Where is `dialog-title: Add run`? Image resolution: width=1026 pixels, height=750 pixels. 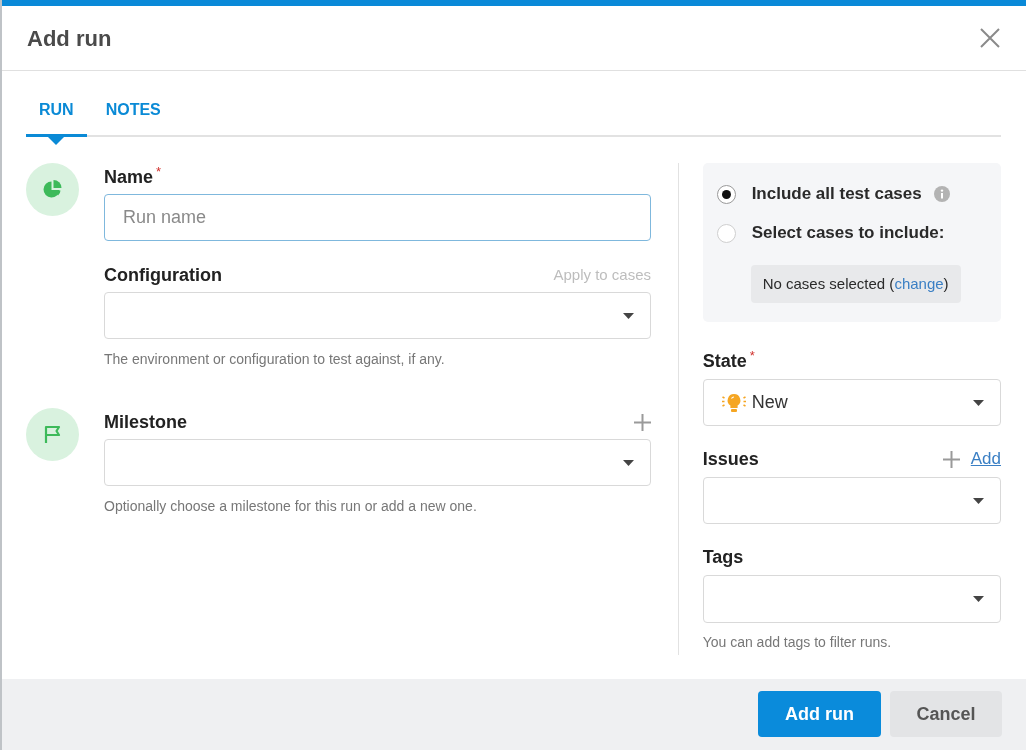 dialog-title: Add run is located at coordinates (69, 38).